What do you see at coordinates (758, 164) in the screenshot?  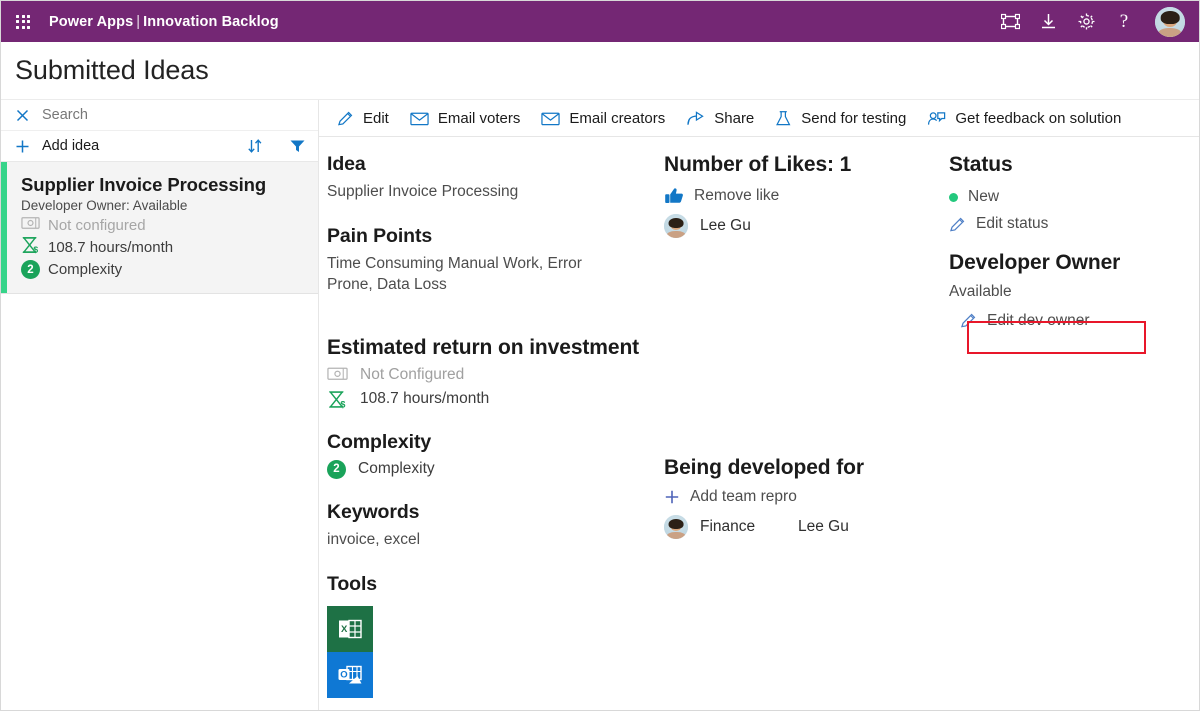 I see `likes-heading: Number of Likes: 1` at bounding box center [758, 164].